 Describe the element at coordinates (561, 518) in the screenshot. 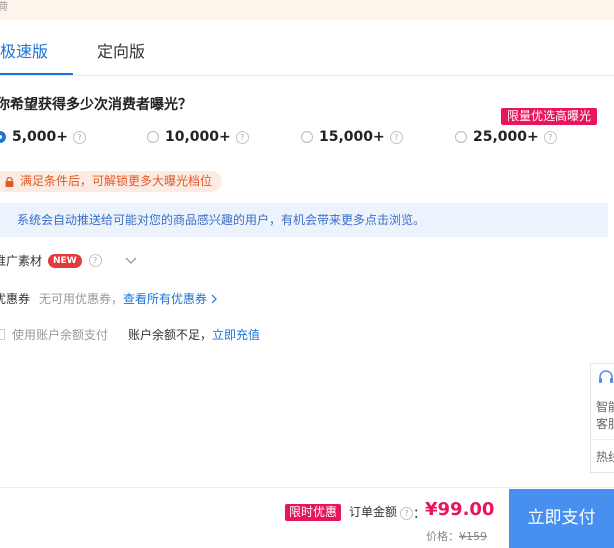

I see `pay-now-button: 立即支付` at that location.